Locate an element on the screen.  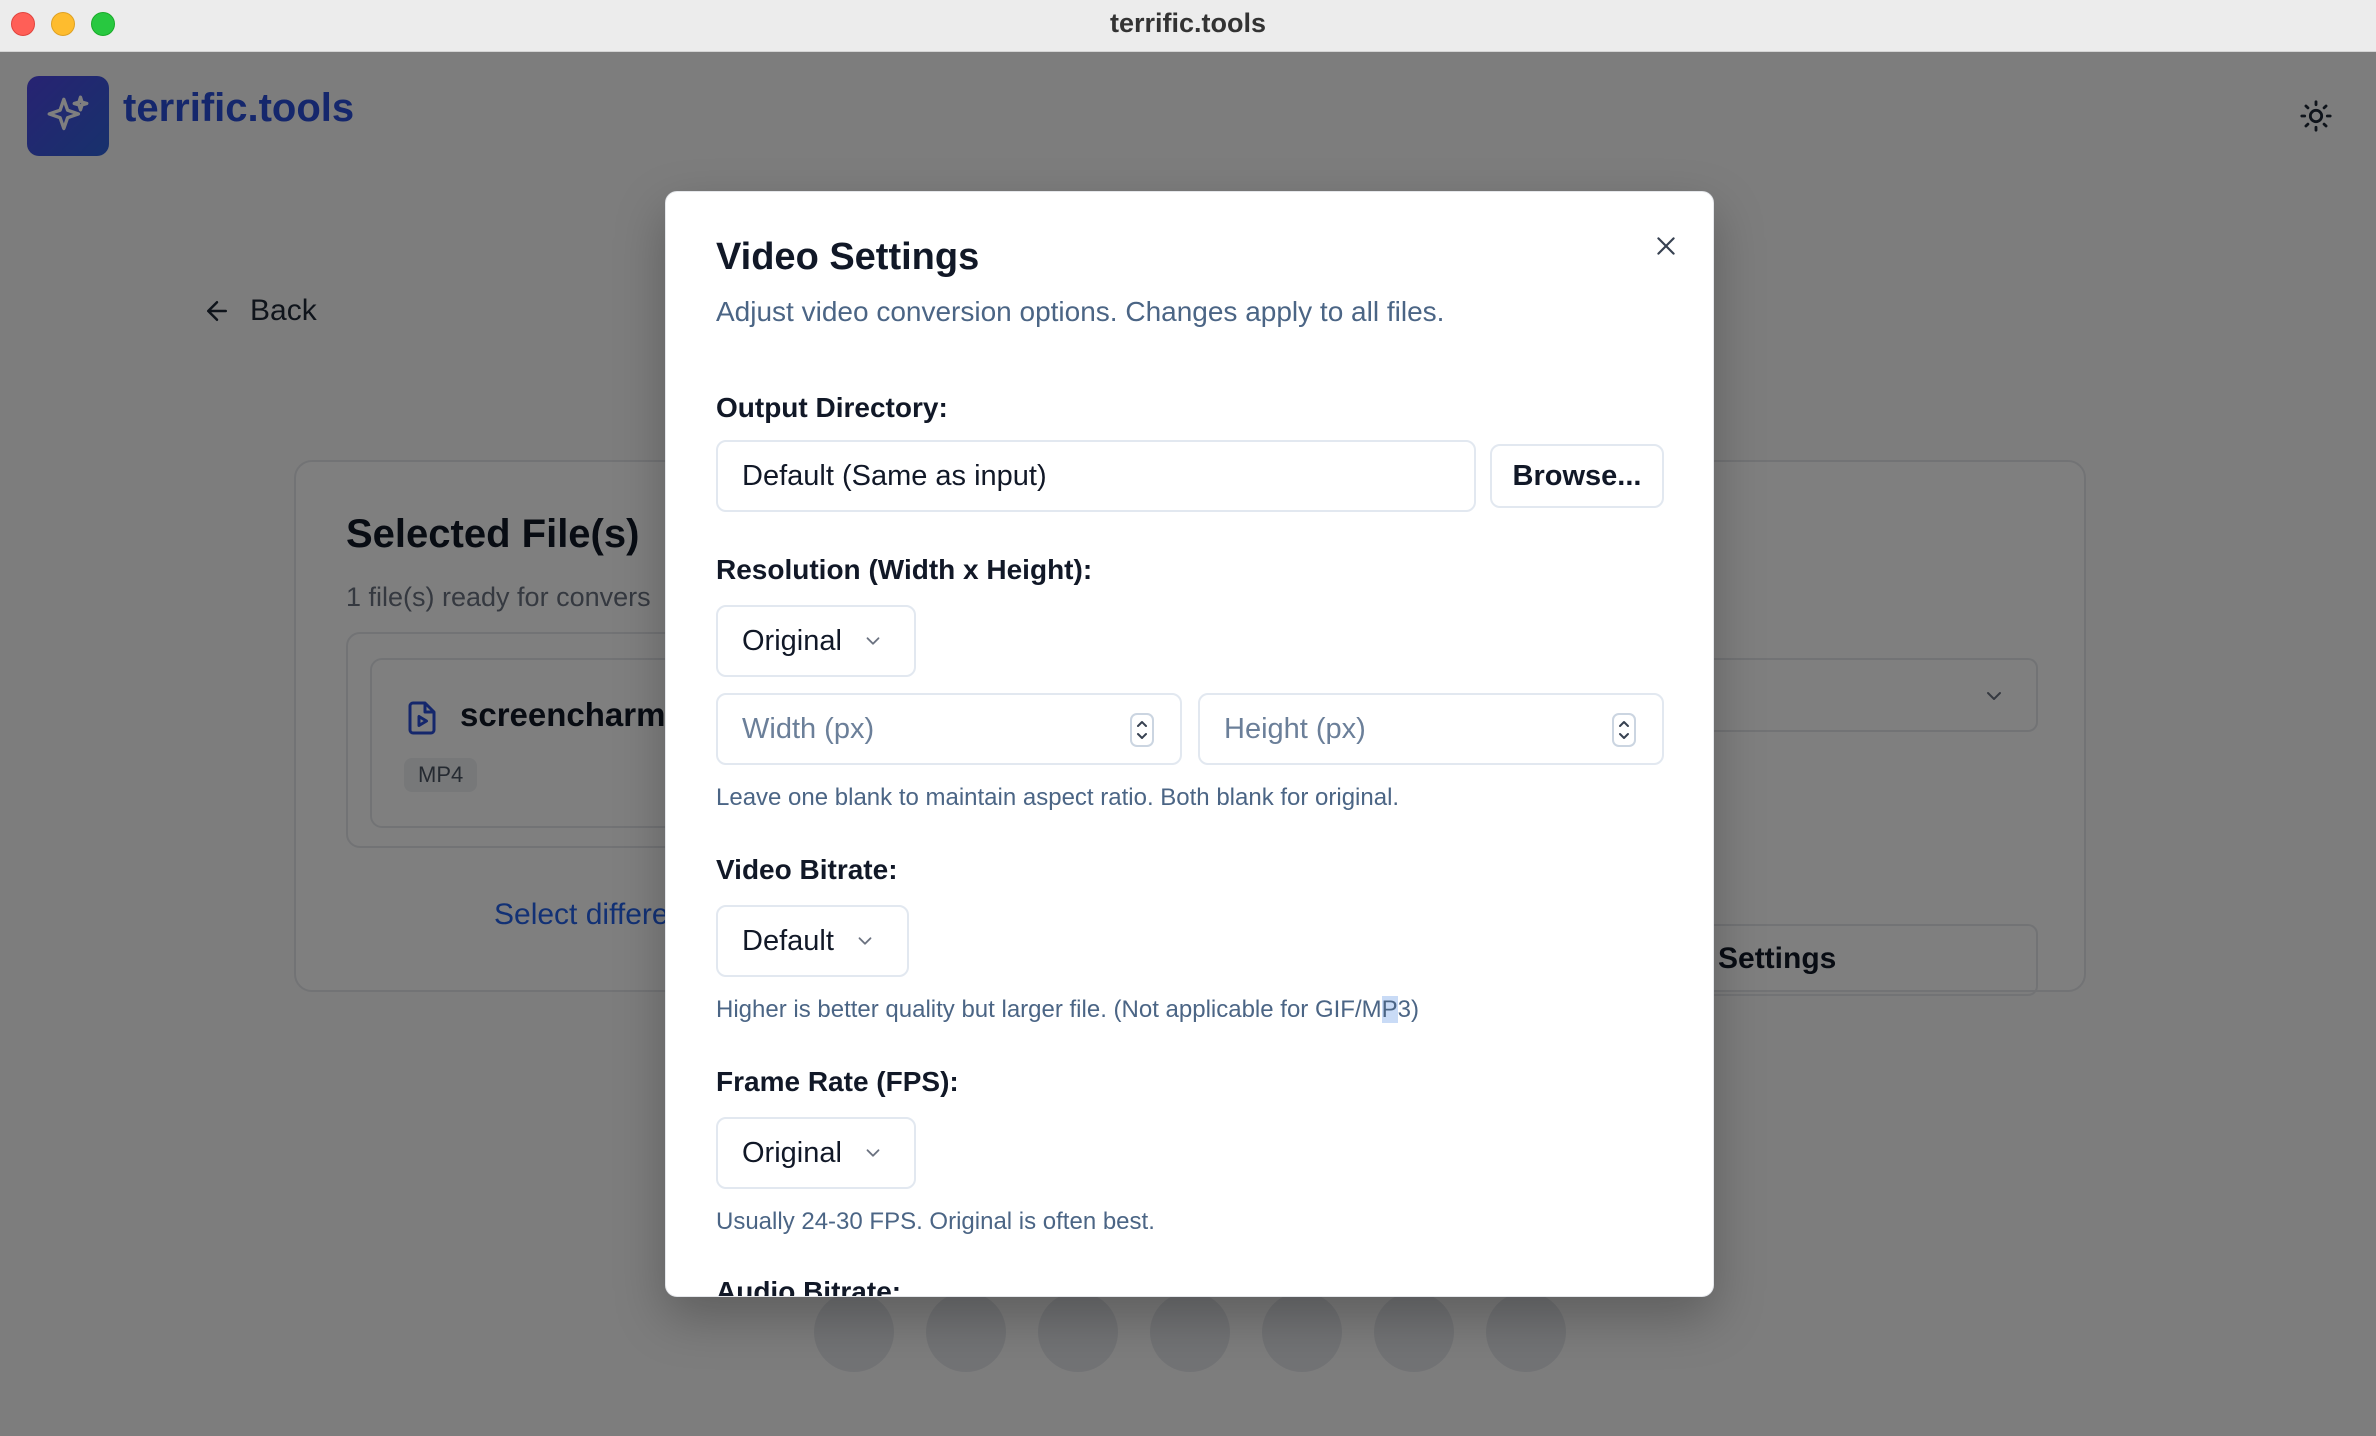
width-input: Width (px) is located at coordinates (949, 729).